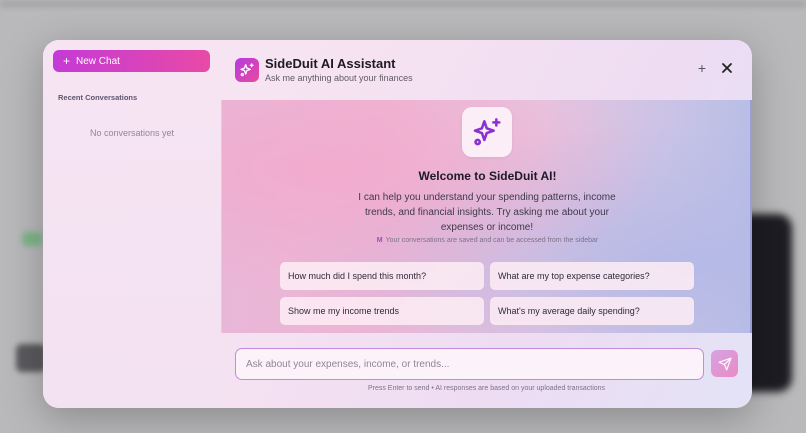 The image size is (806, 433). I want to click on new-chat-button: + New Chat, so click(131, 61).